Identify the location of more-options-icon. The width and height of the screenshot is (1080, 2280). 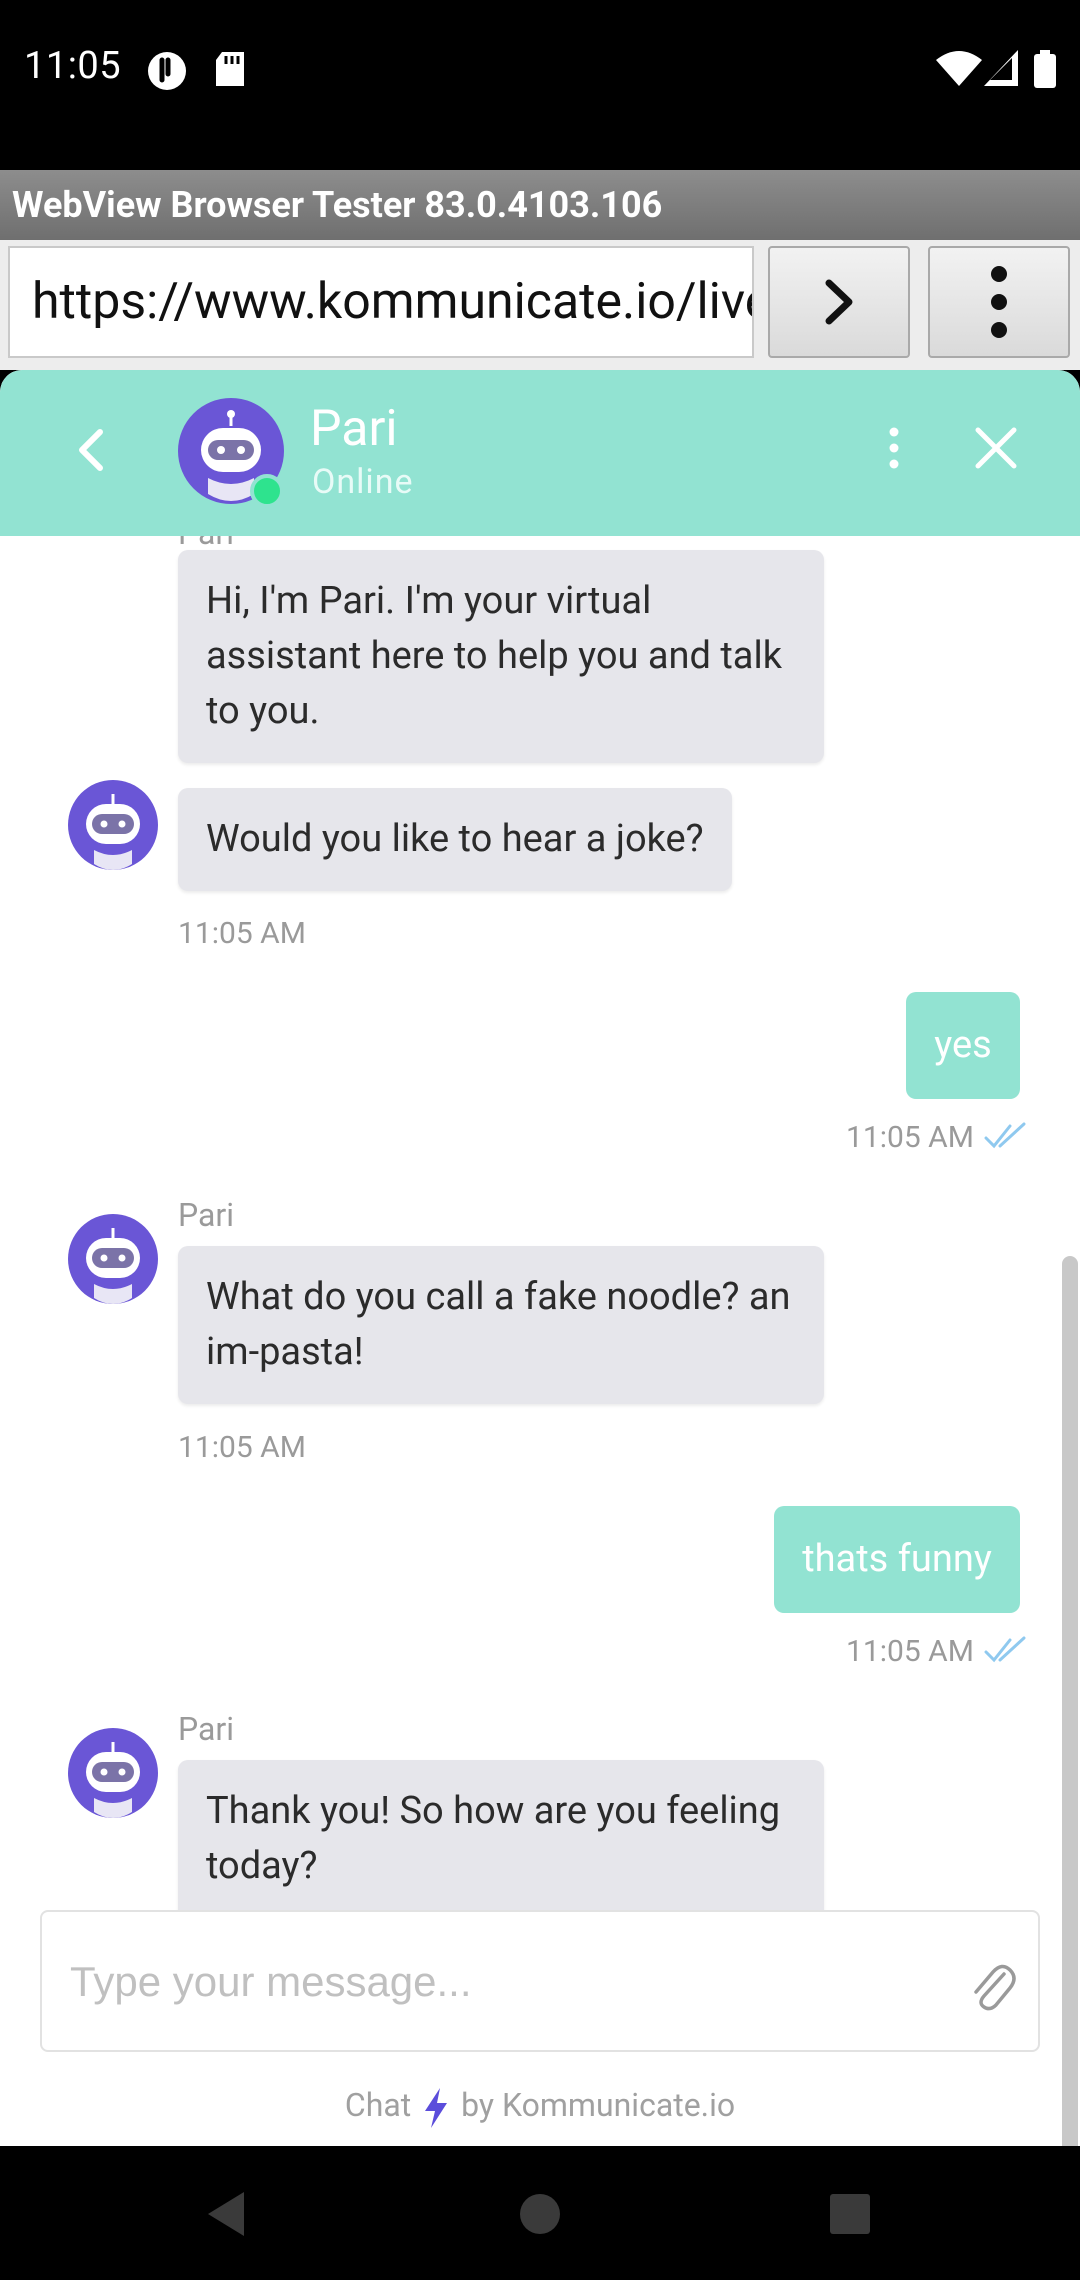
(894, 448).